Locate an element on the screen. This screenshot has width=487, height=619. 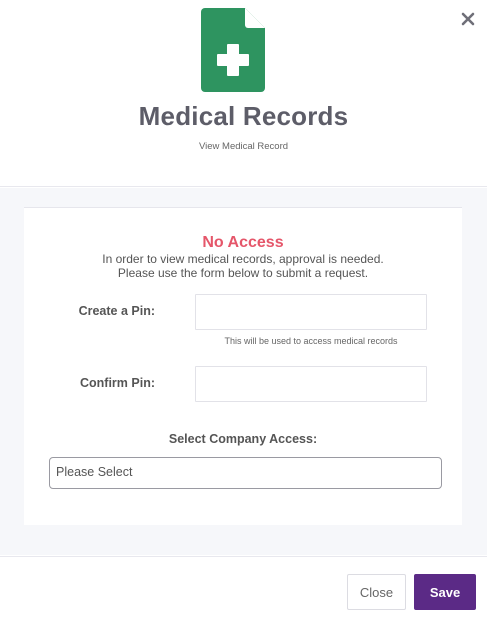
access-status: No Access is located at coordinates (243, 242).